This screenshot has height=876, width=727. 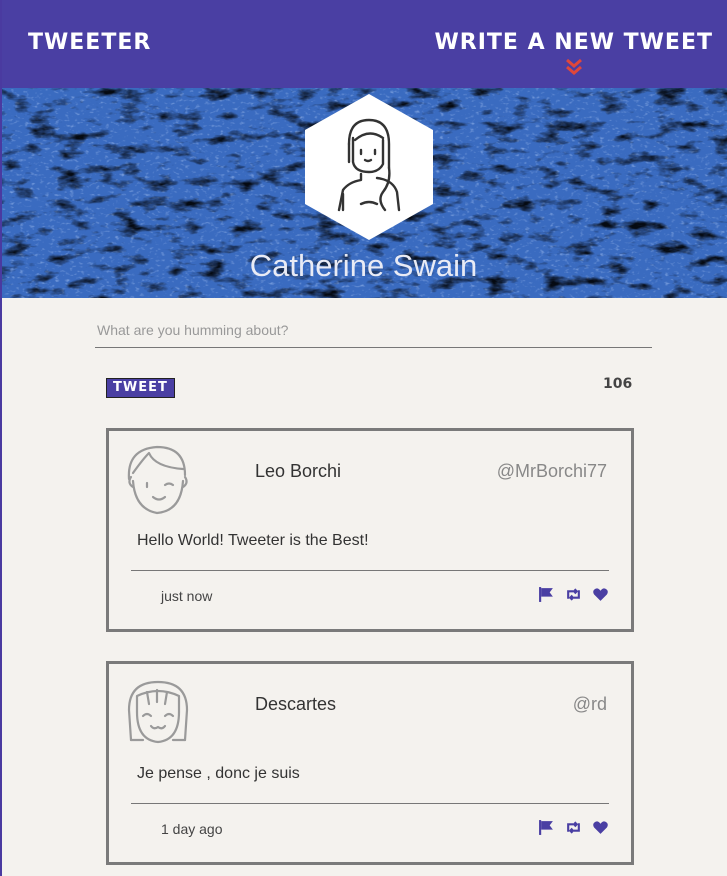 I want to click on compose-label: WRITE A NEW TWEET, so click(x=574, y=42).